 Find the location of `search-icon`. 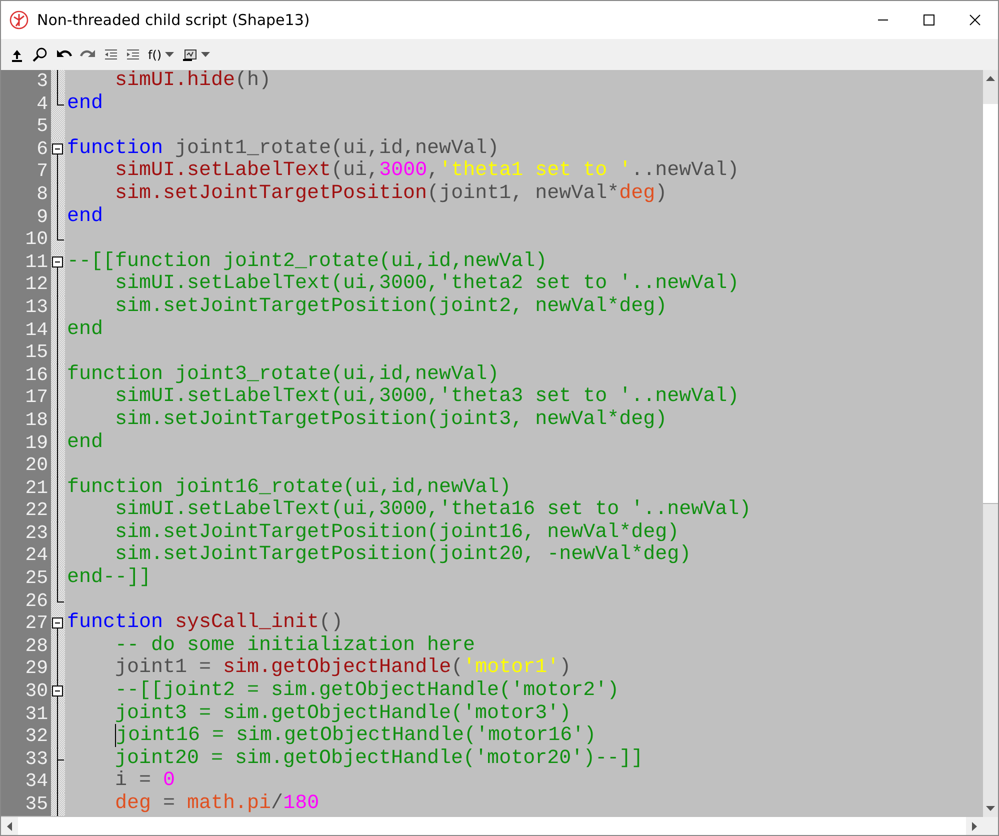

search-icon is located at coordinates (40, 54).